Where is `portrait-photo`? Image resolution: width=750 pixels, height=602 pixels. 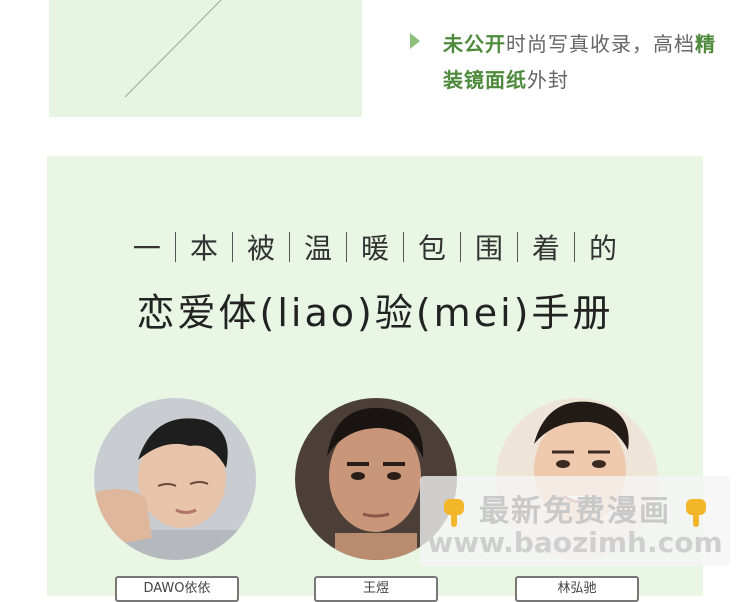 portrait-photo is located at coordinates (175, 479).